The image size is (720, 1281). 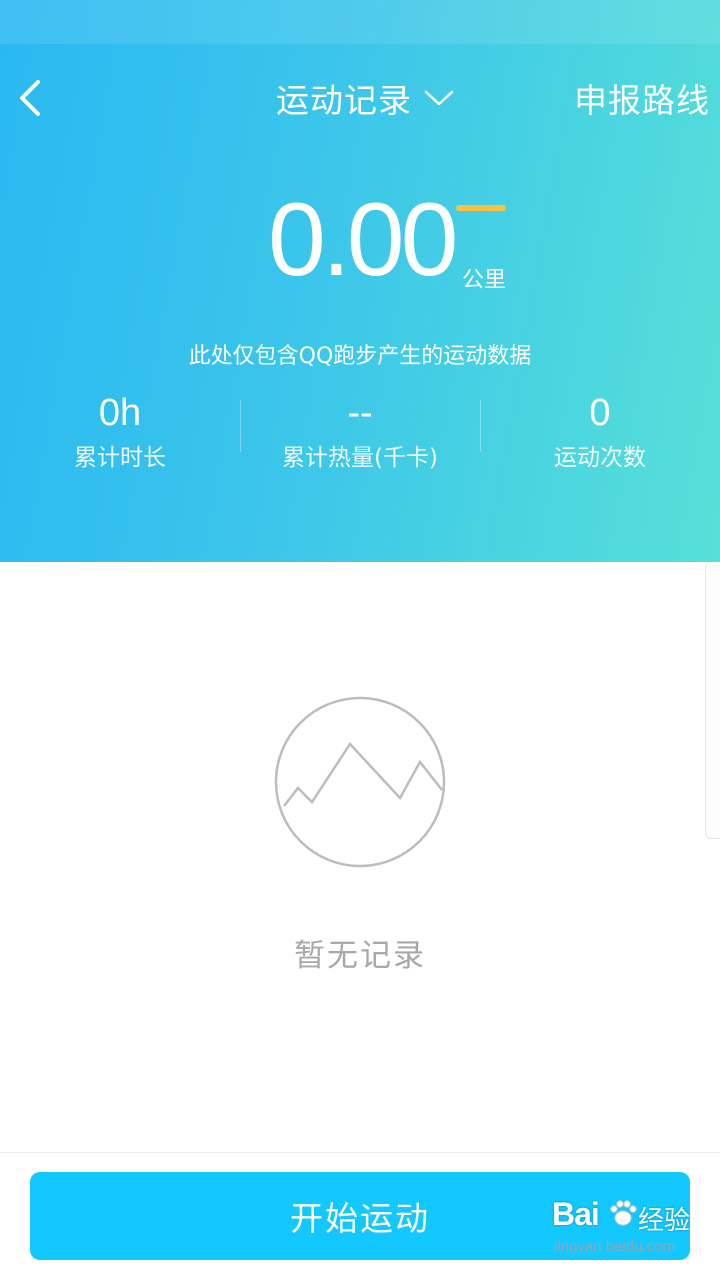 I want to click on data-source-note: 此处仅包含QQ跑步产生的运动数据, so click(x=360, y=356).